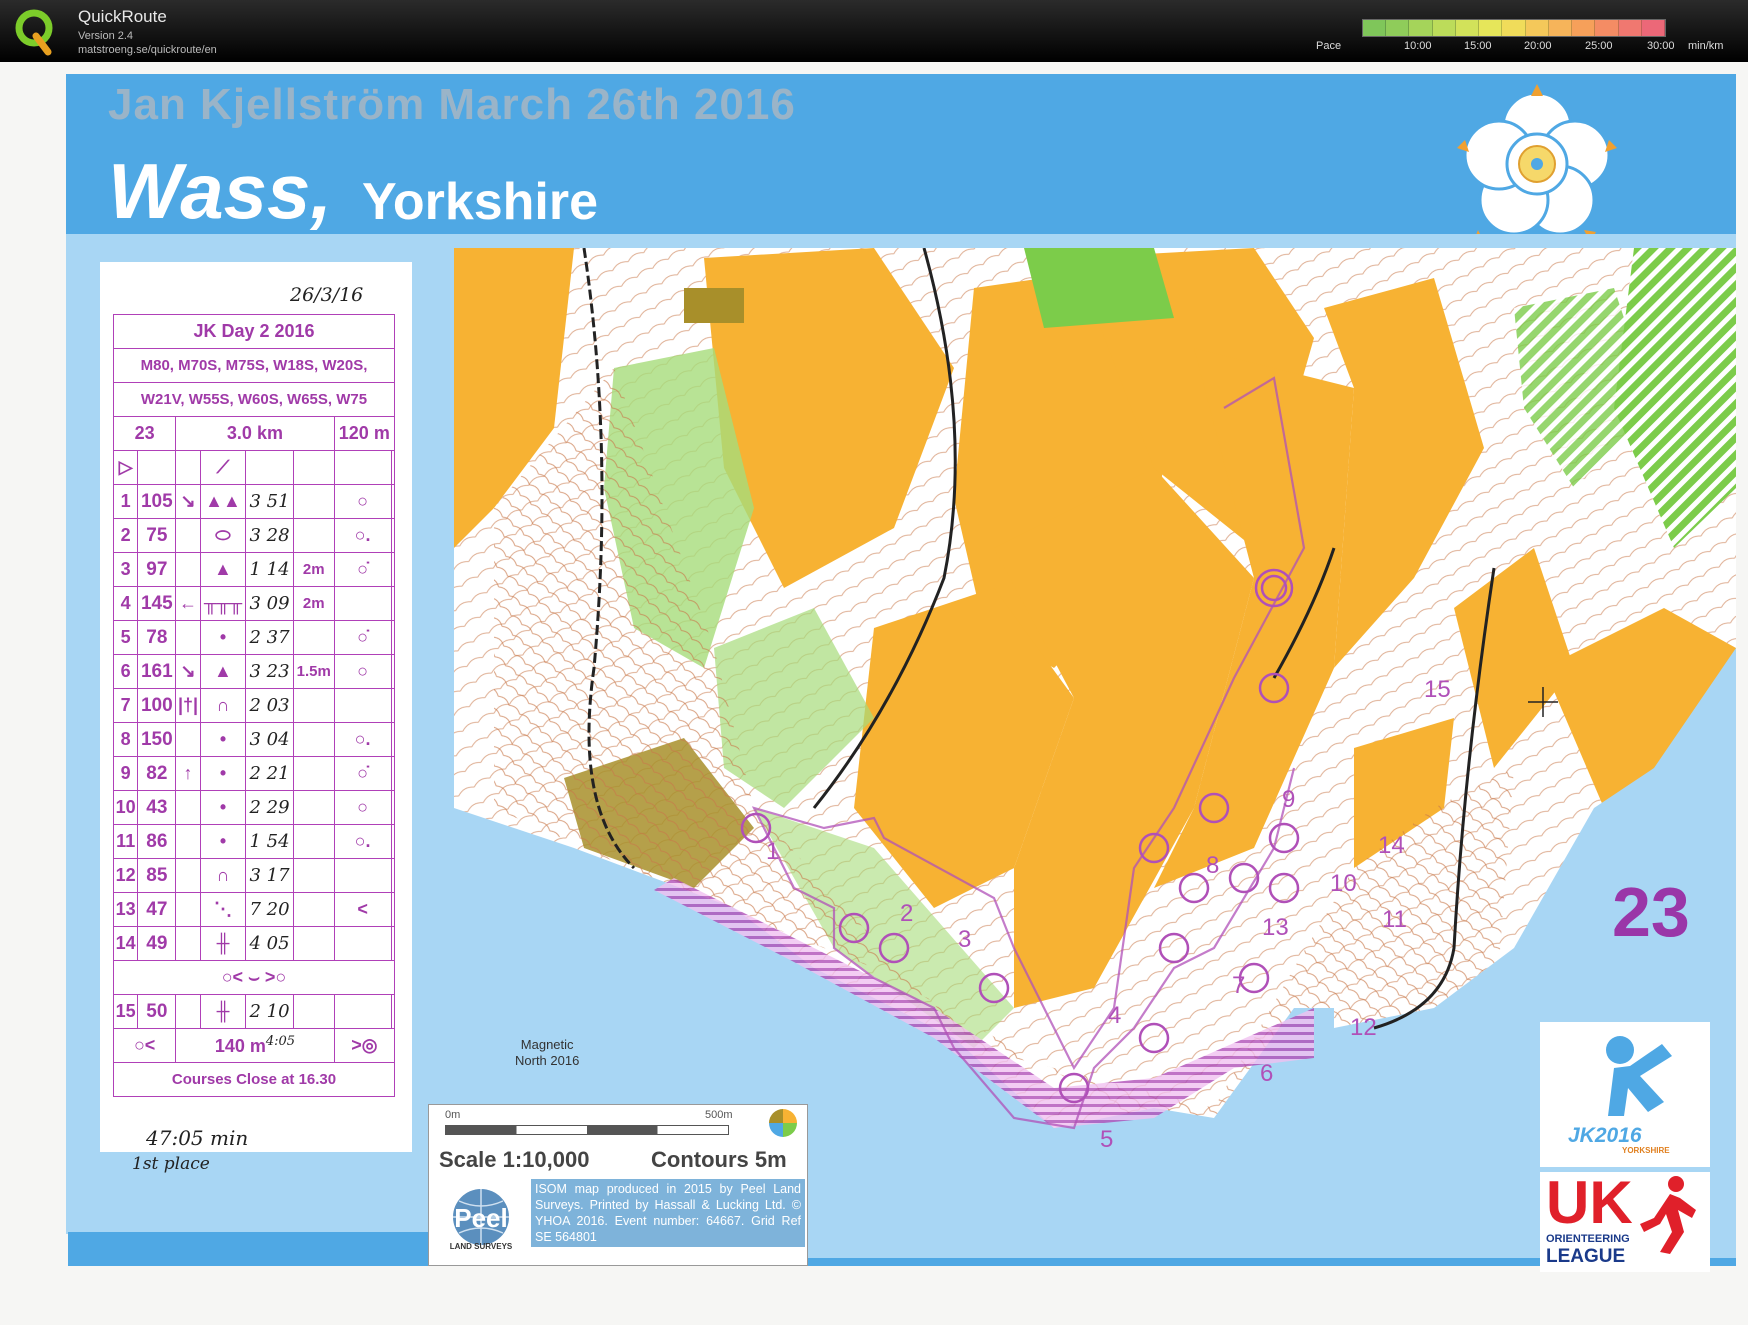 The image size is (1748, 1325). I want to click on control-sequence: 5, so click(125, 637).